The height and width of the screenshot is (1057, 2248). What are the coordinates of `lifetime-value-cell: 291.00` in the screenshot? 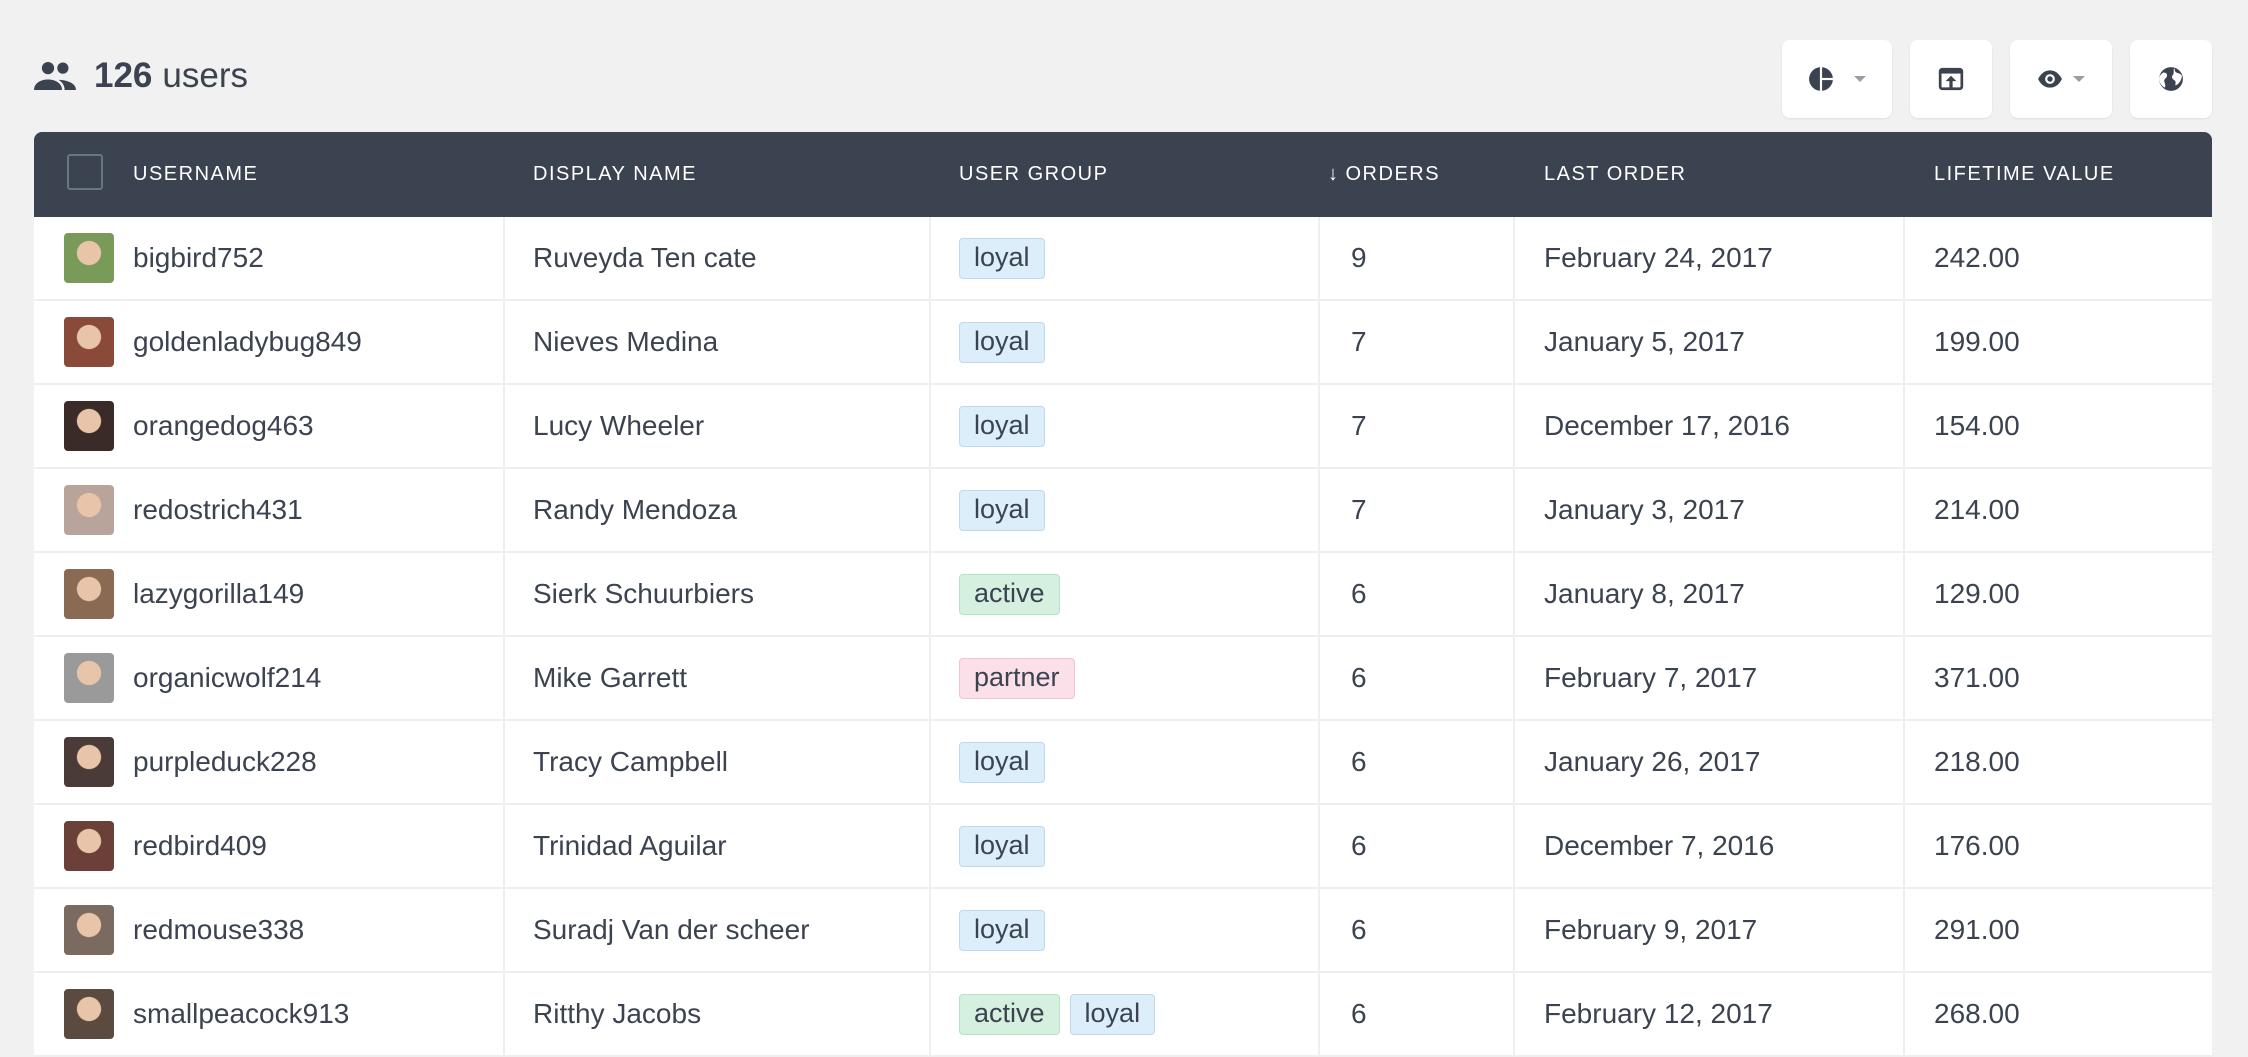 It's located at (1977, 929).